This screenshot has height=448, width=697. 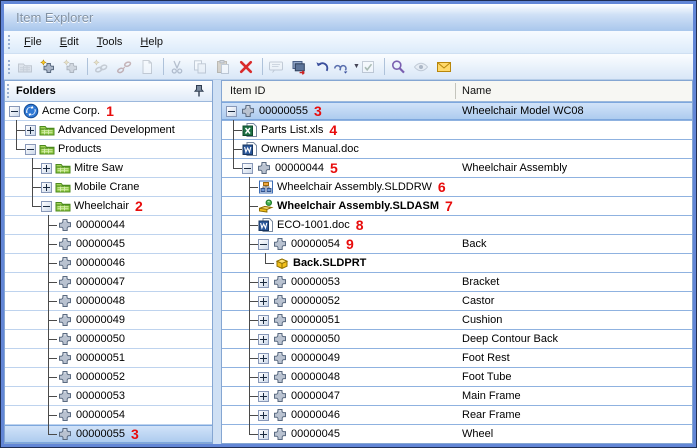 I want to click on tree-row: Wheelchair Assembly.SLDASM 7, so click(x=457, y=206).